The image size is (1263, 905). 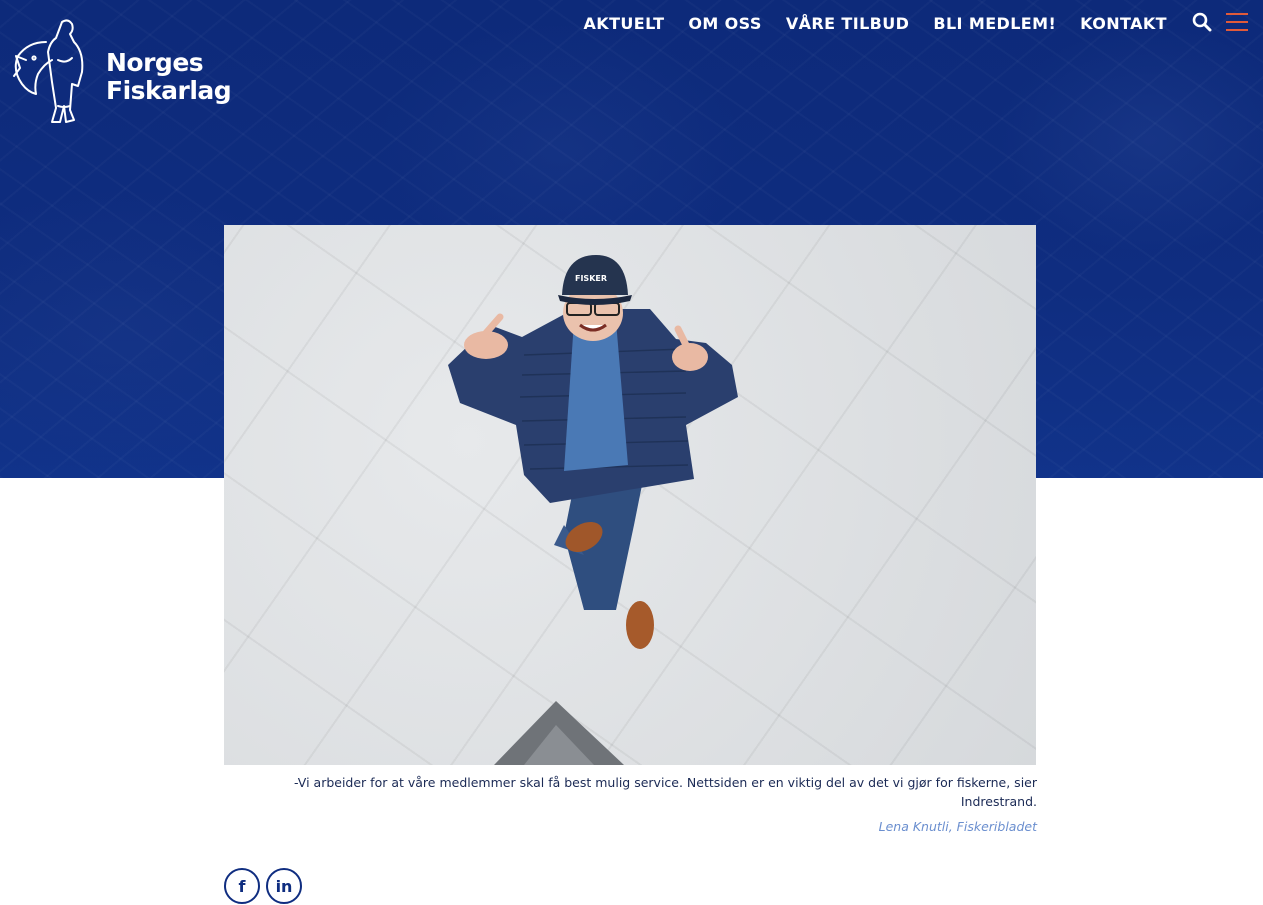 I want to click on nav-om-oss: OM OSS, so click(x=724, y=24).